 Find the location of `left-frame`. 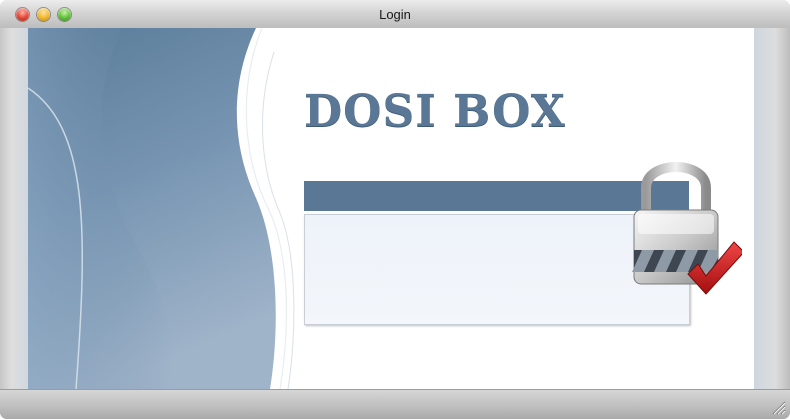

left-frame is located at coordinates (14, 208).